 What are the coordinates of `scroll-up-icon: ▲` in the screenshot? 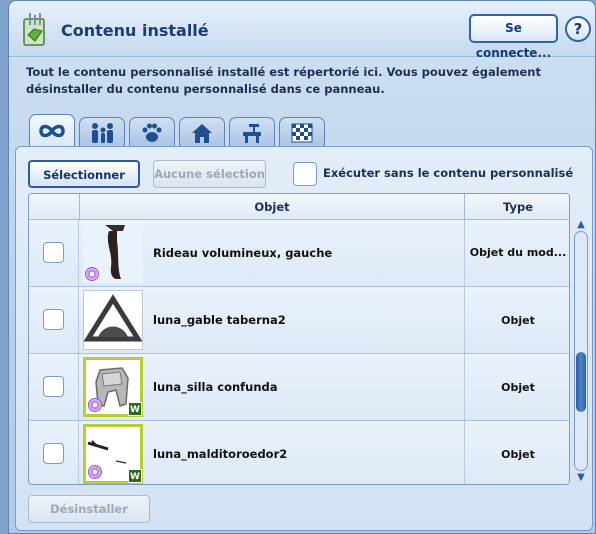 It's located at (581, 225).